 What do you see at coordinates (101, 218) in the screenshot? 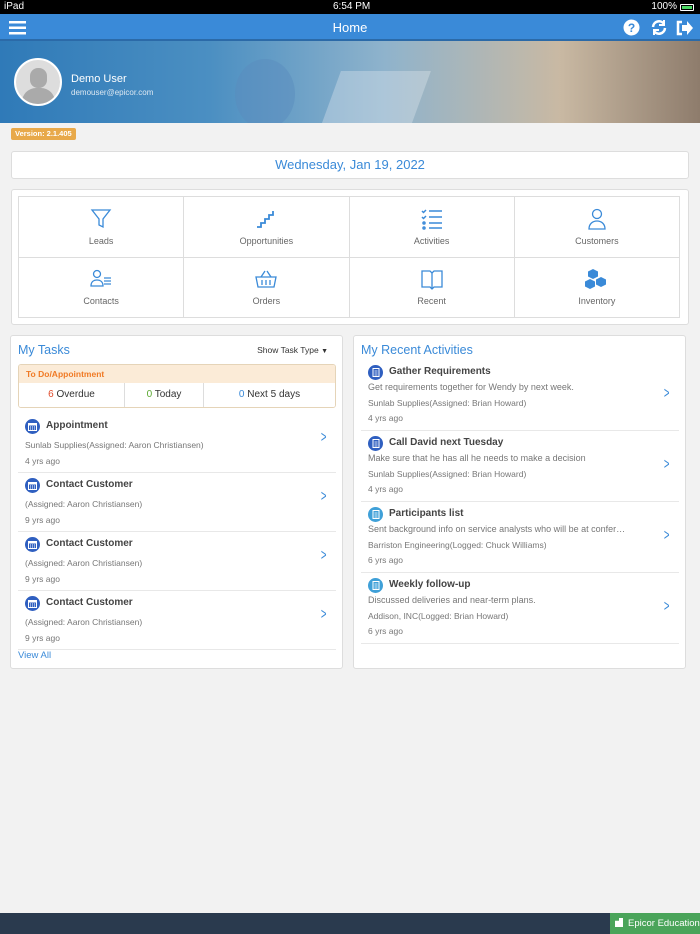
I see `funnel-icon` at bounding box center [101, 218].